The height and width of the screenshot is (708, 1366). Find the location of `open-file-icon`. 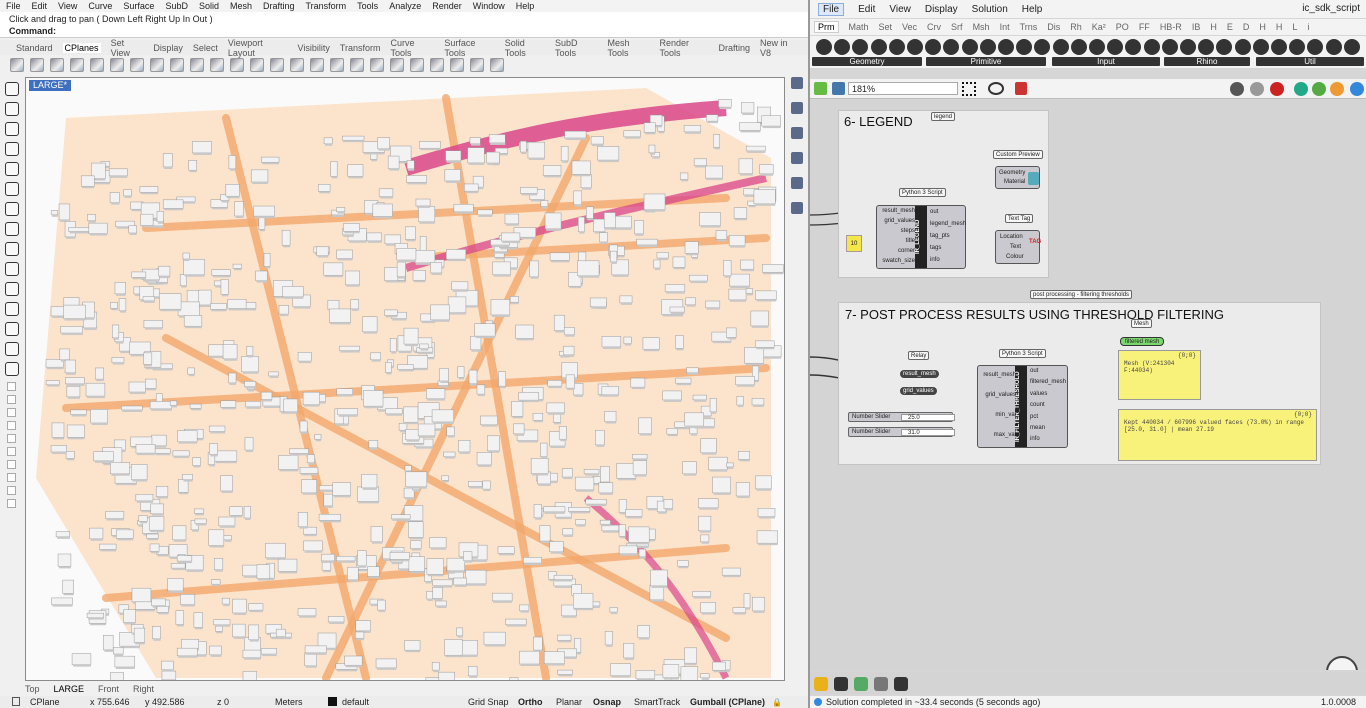

open-file-icon is located at coordinates (820, 88).